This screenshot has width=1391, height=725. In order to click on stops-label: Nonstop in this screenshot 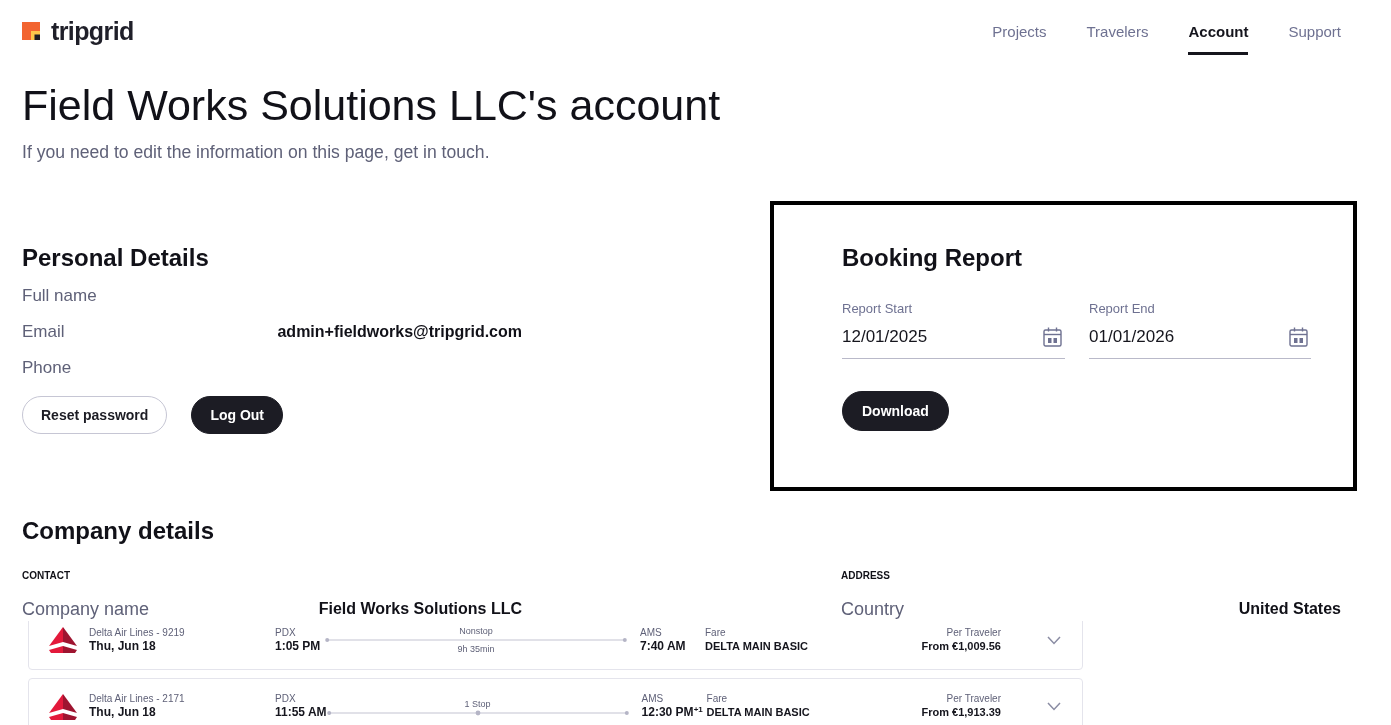, I will do `click(476, 631)`.